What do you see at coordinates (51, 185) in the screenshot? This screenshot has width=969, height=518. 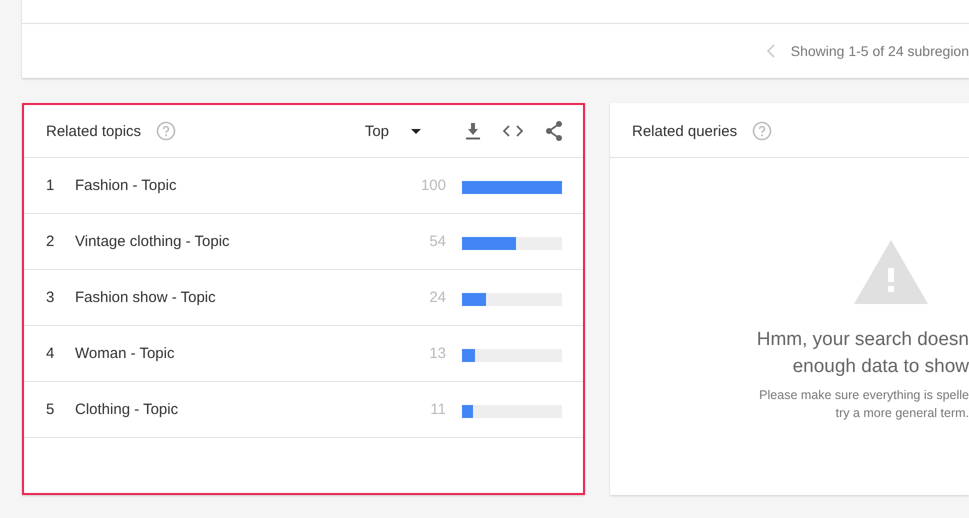 I see `rank-number: 1` at bounding box center [51, 185].